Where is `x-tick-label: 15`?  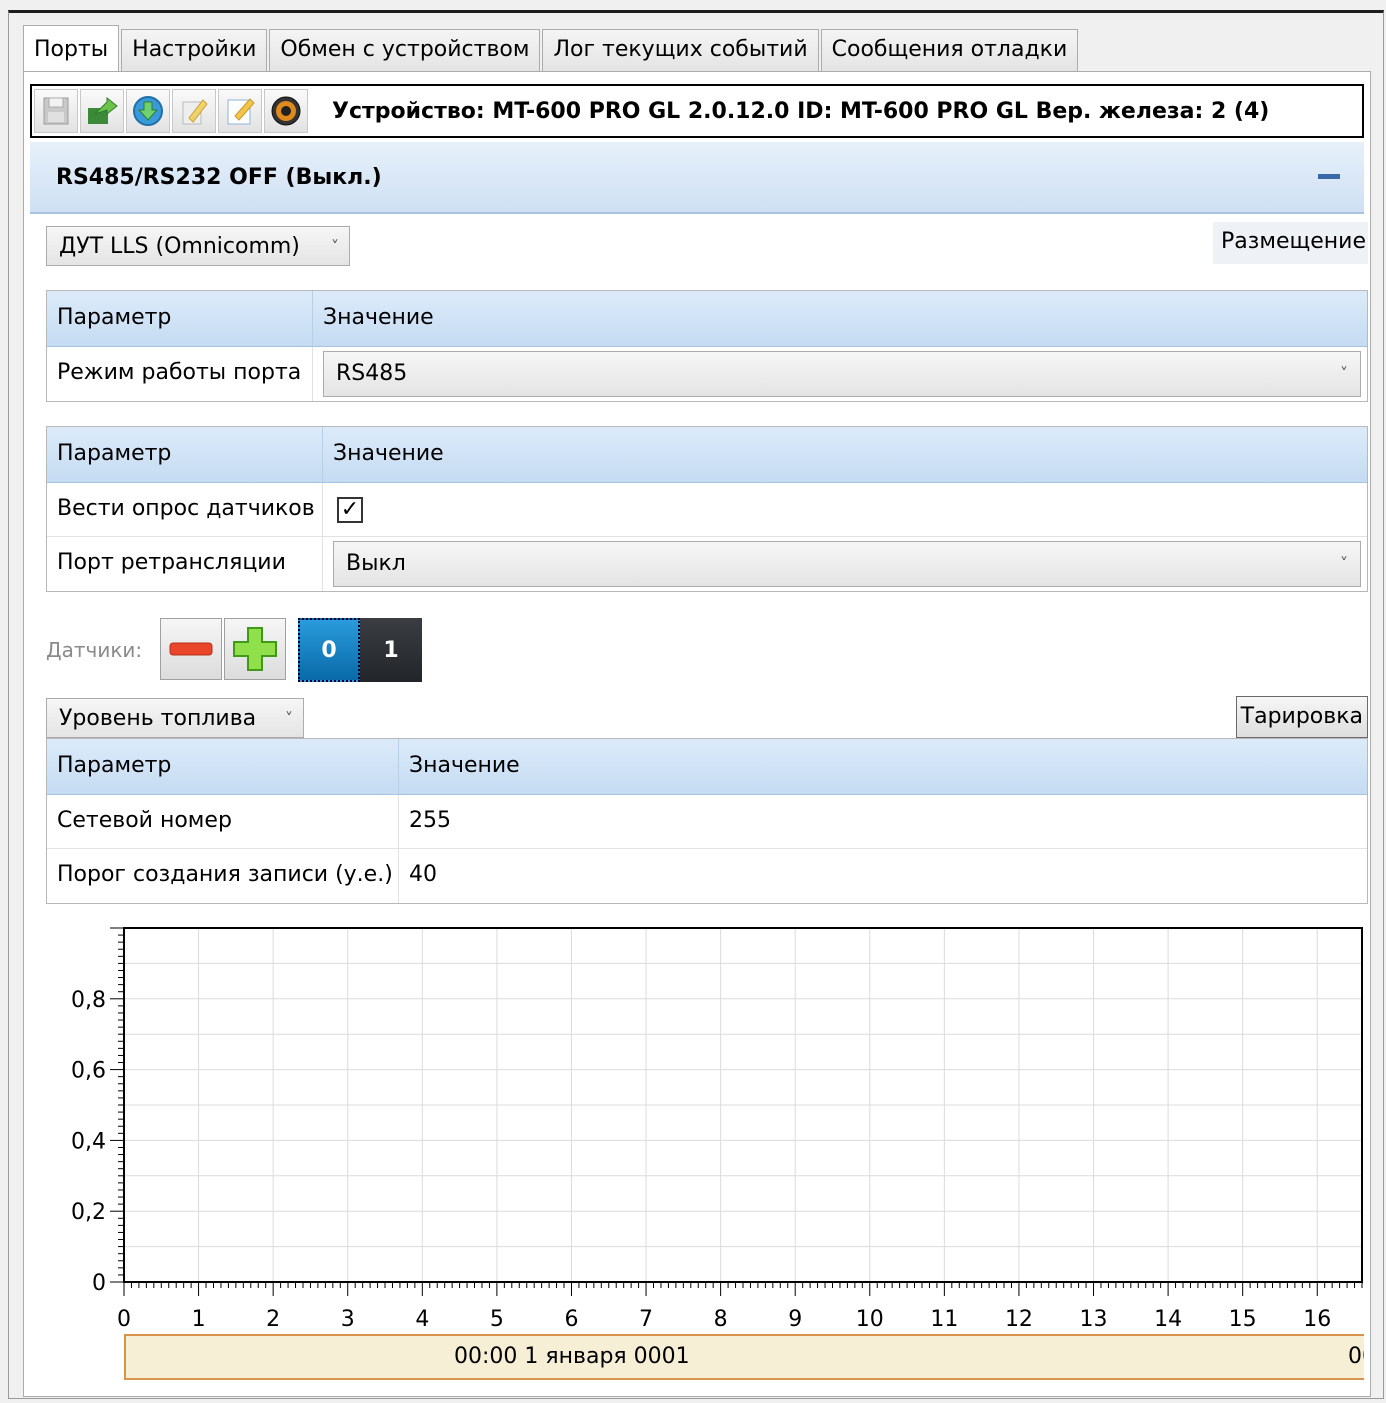
x-tick-label: 15 is located at coordinates (1243, 1319).